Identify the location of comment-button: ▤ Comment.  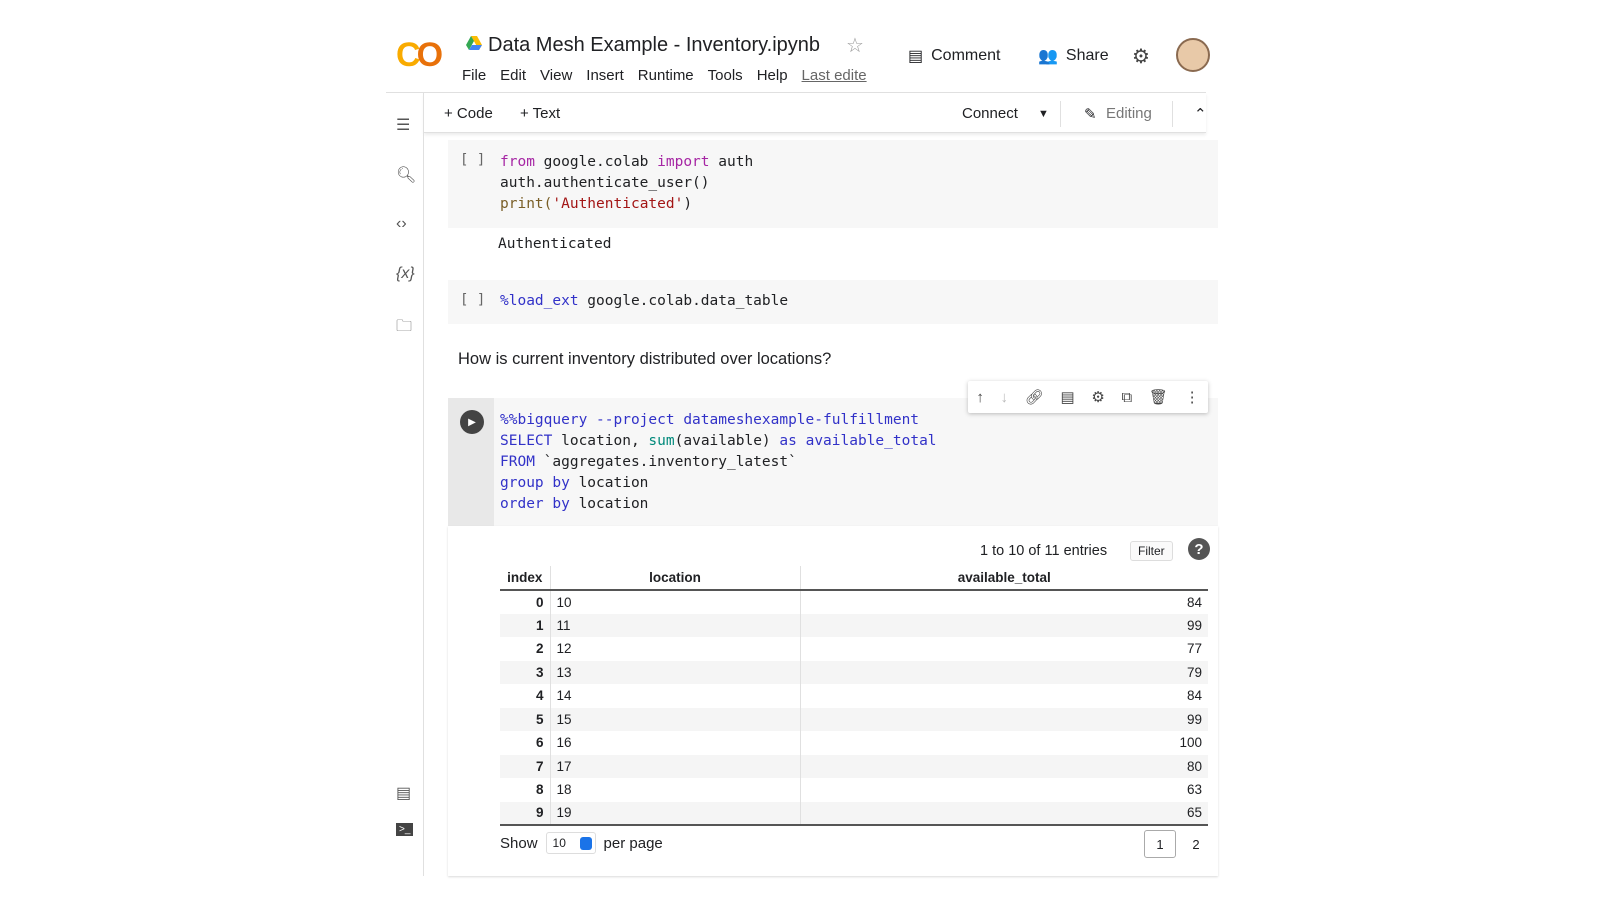
(954, 56).